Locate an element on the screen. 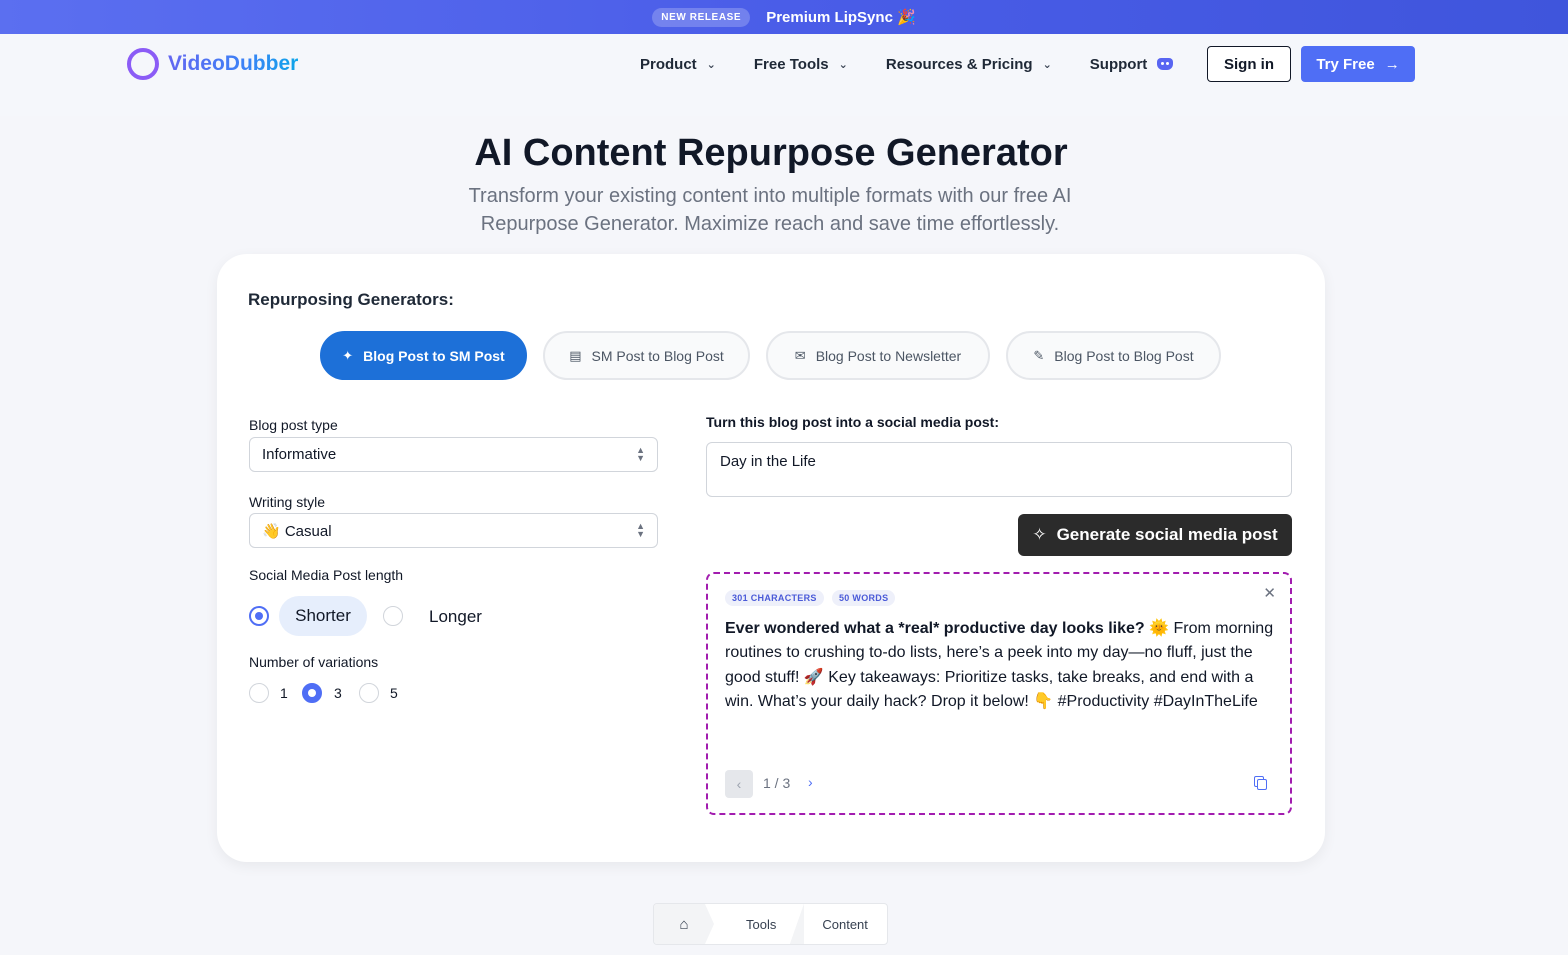 The height and width of the screenshot is (955, 1568). blog-type-label: Blog post type is located at coordinates (293, 425).